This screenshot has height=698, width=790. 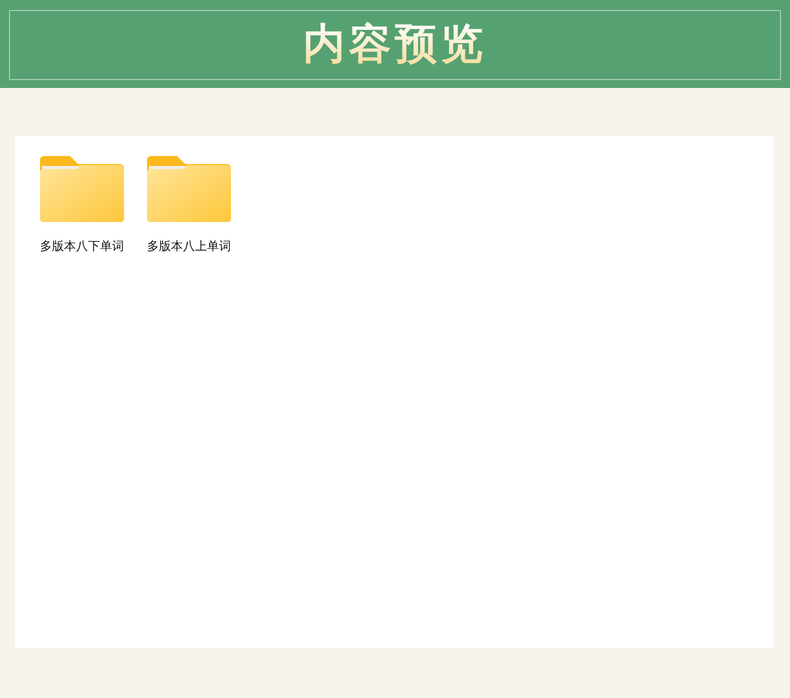 I want to click on folder-name: 多版本八上单词, so click(x=189, y=246).